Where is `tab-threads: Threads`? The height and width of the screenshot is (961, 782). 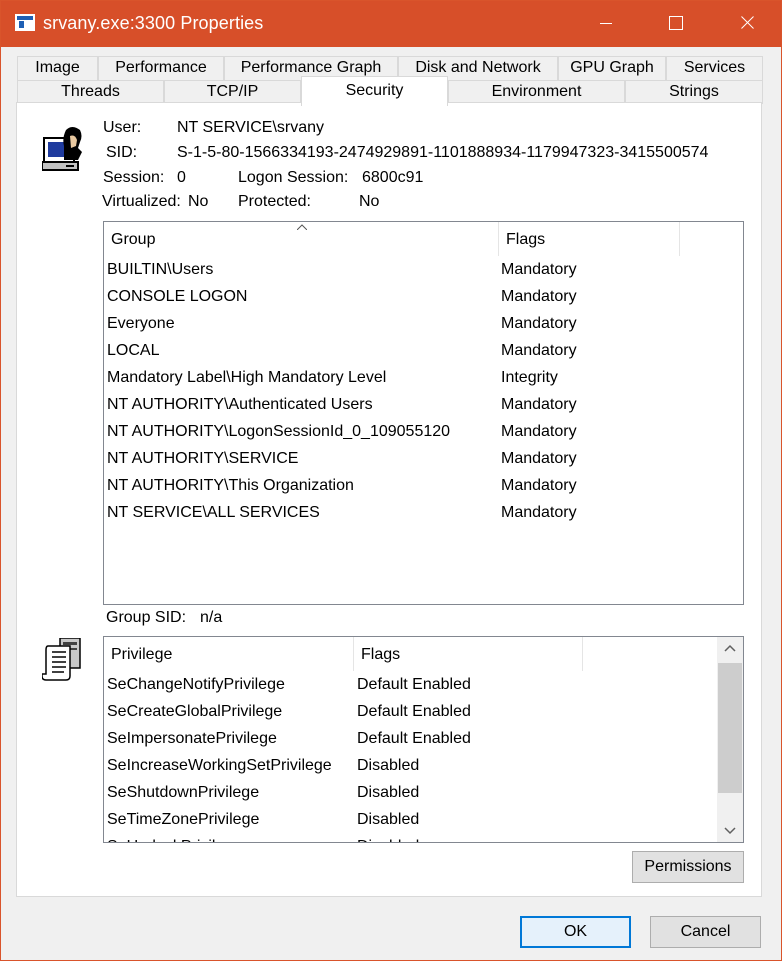
tab-threads: Threads is located at coordinates (90, 92).